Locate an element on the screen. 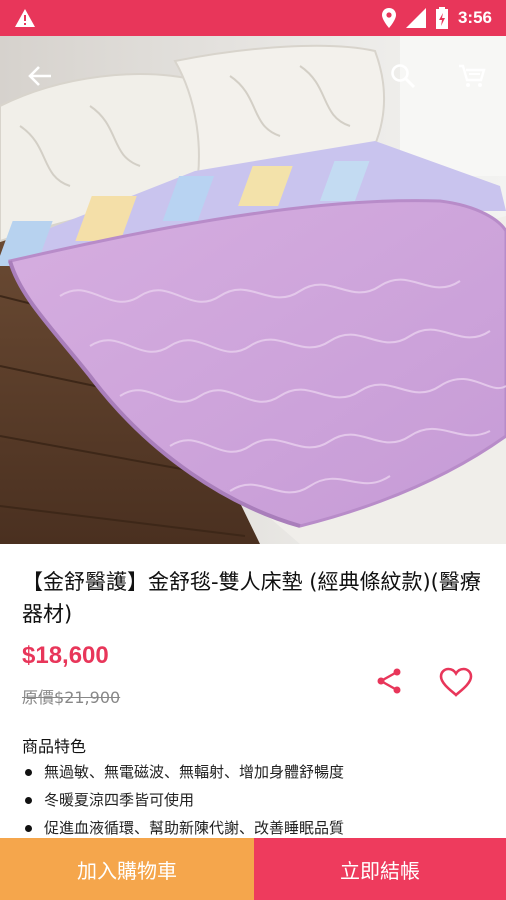 The height and width of the screenshot is (900, 506). search-button is located at coordinates (403, 76).